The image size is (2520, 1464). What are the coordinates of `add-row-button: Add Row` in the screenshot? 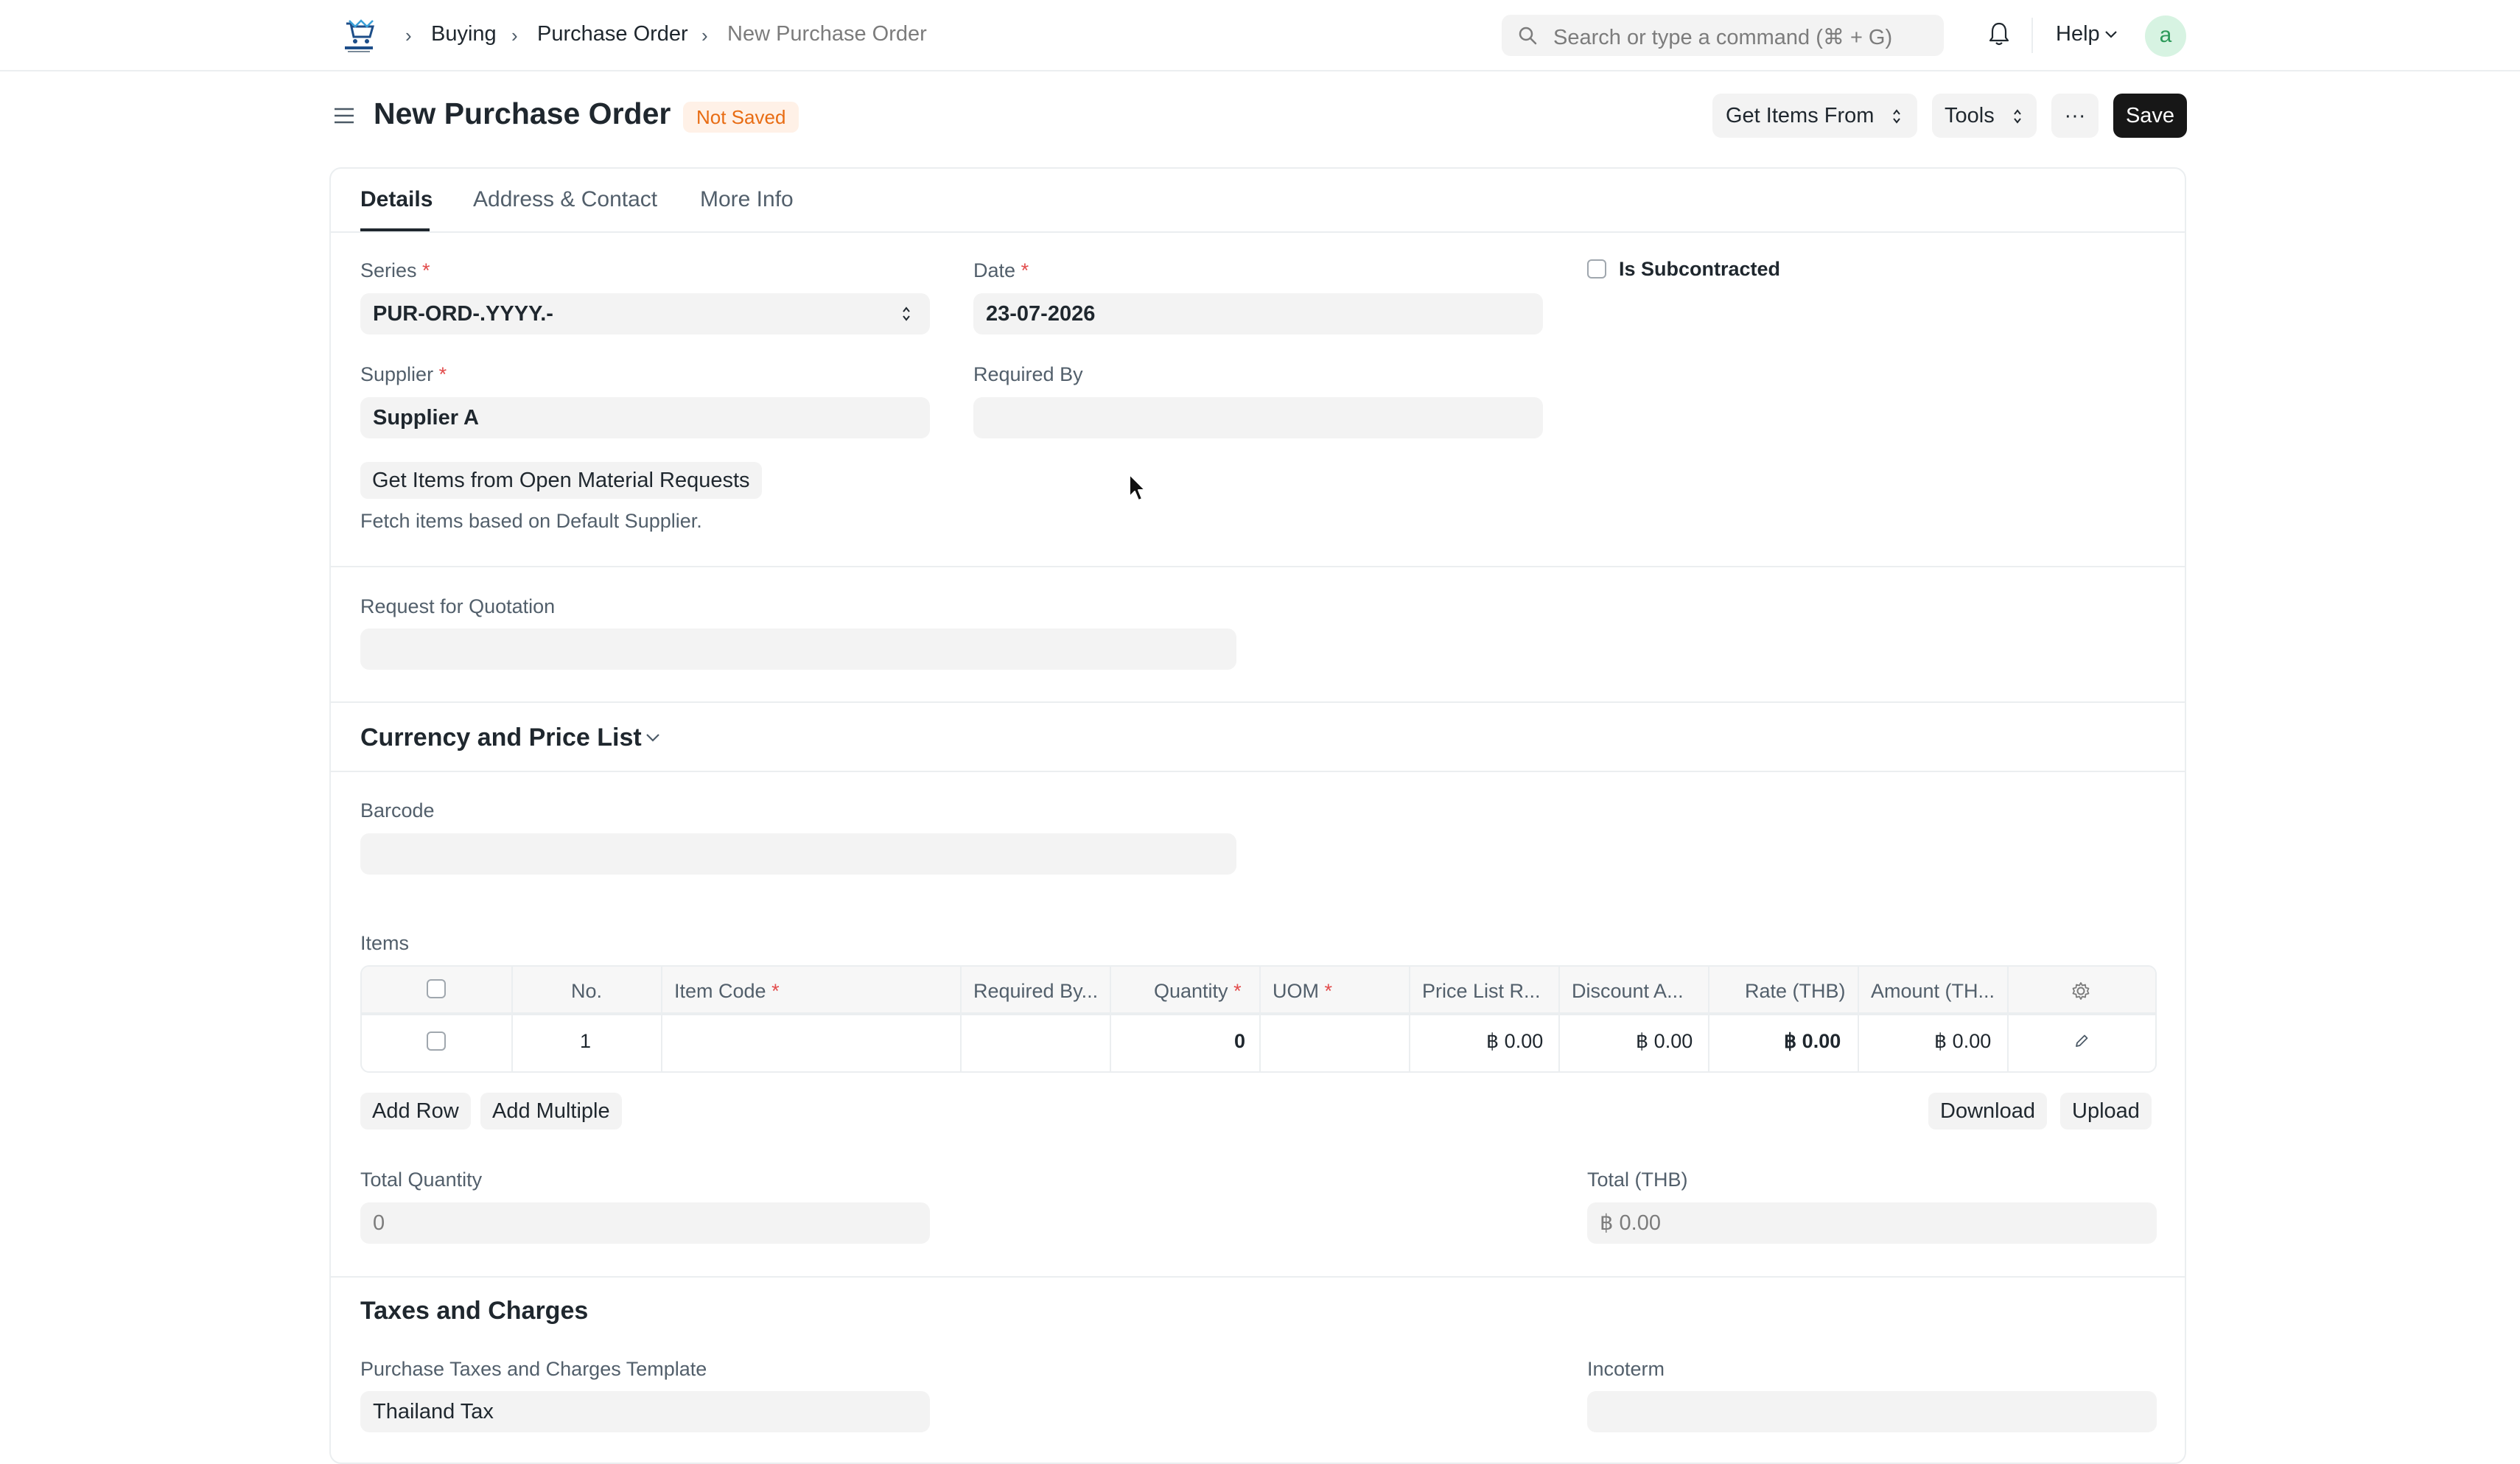 It's located at (416, 1111).